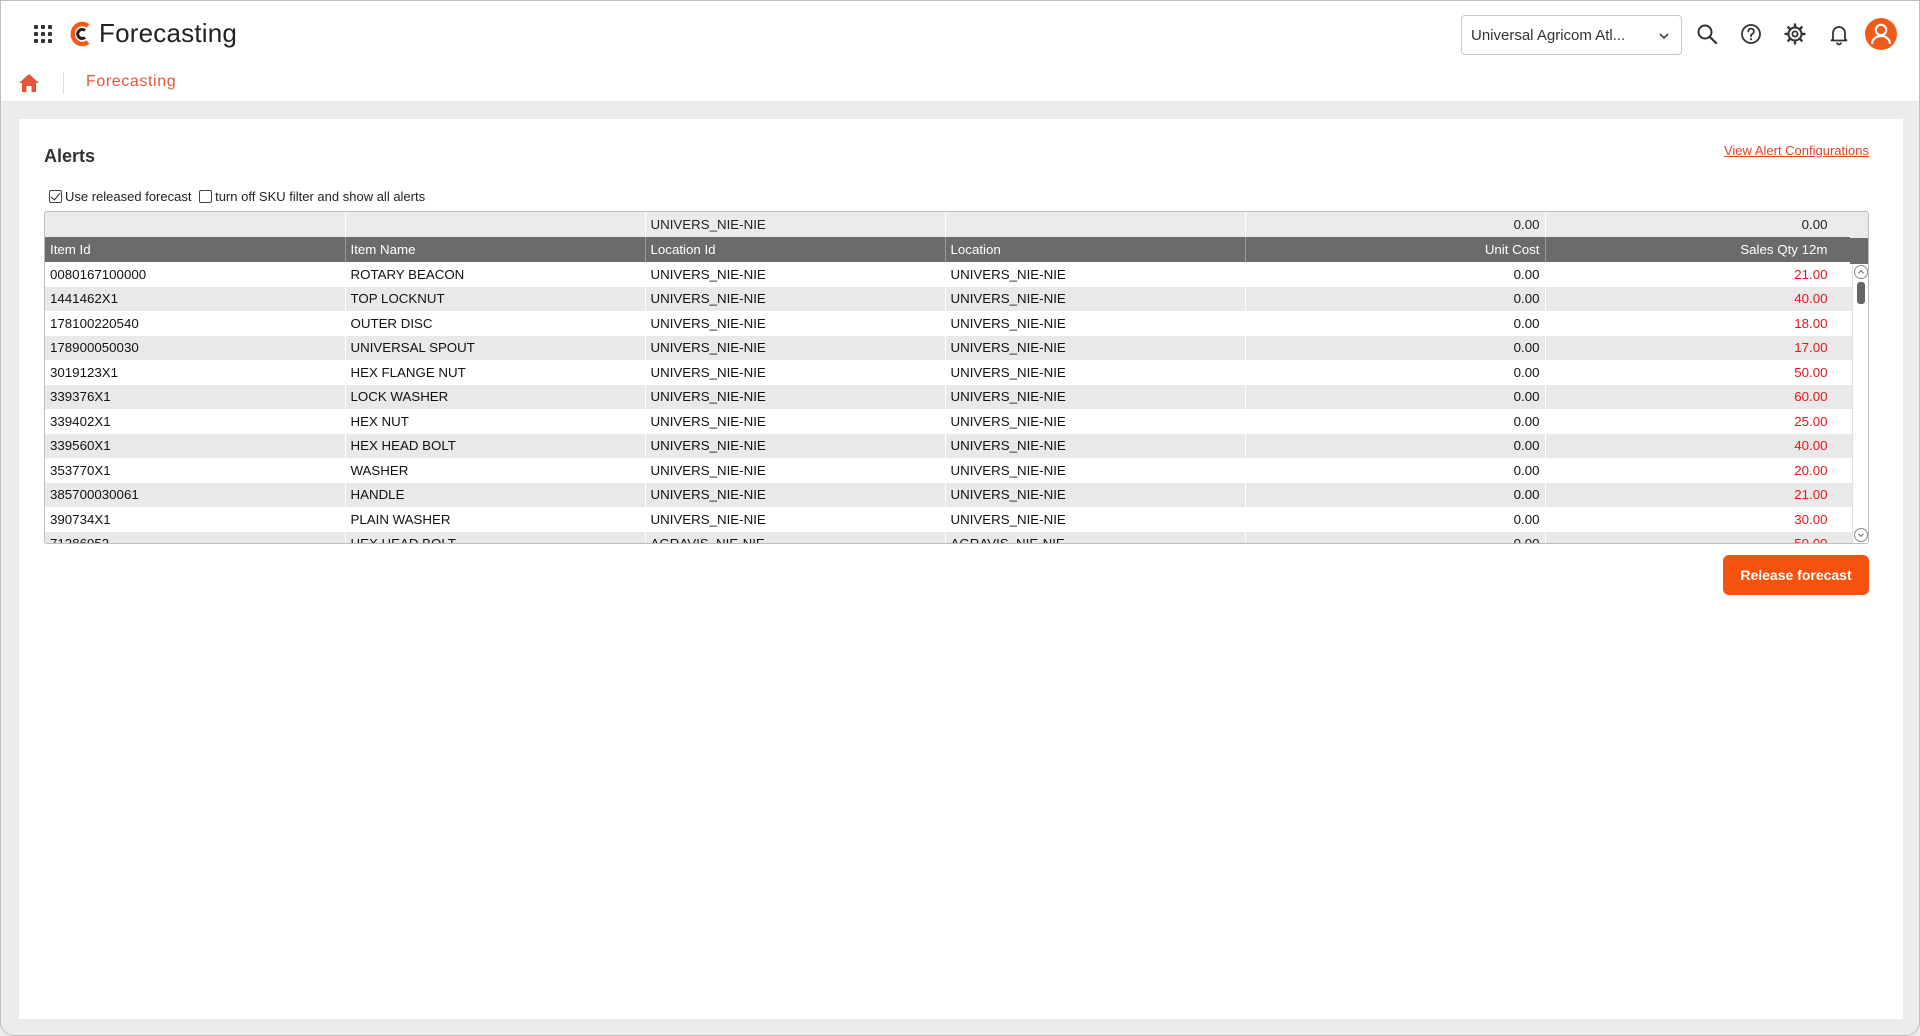 Image resolution: width=1920 pixels, height=1036 pixels. What do you see at coordinates (1796, 575) in the screenshot?
I see `release-forecast-button: Release forecast` at bounding box center [1796, 575].